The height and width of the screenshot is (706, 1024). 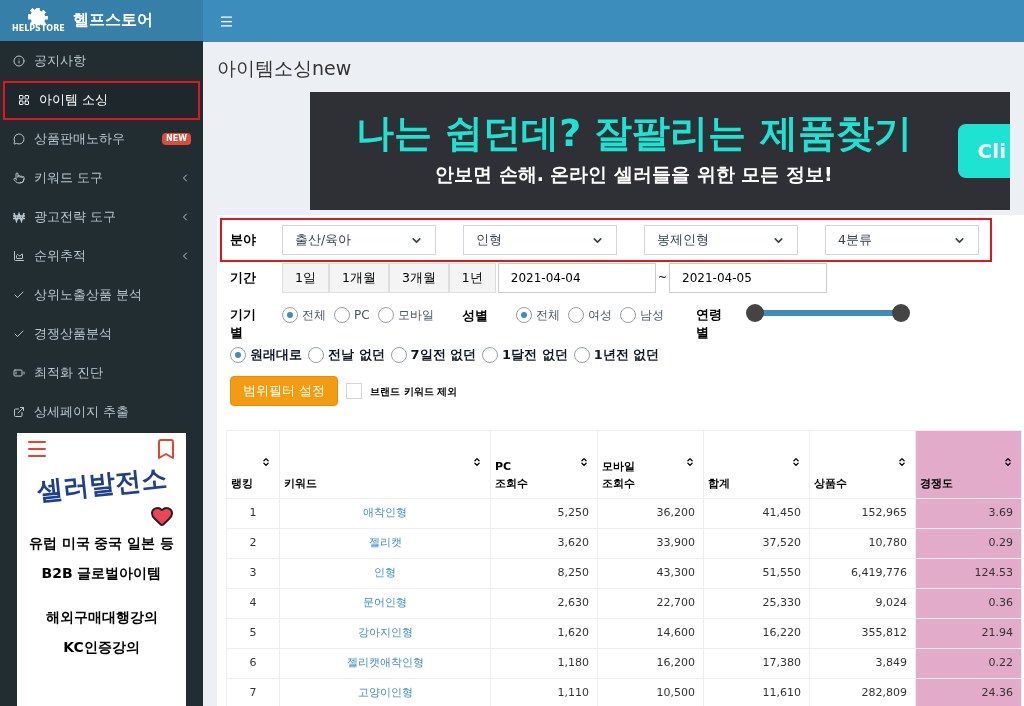 What do you see at coordinates (862, 633) in the screenshot?
I see `table-cell: 355,812` at bounding box center [862, 633].